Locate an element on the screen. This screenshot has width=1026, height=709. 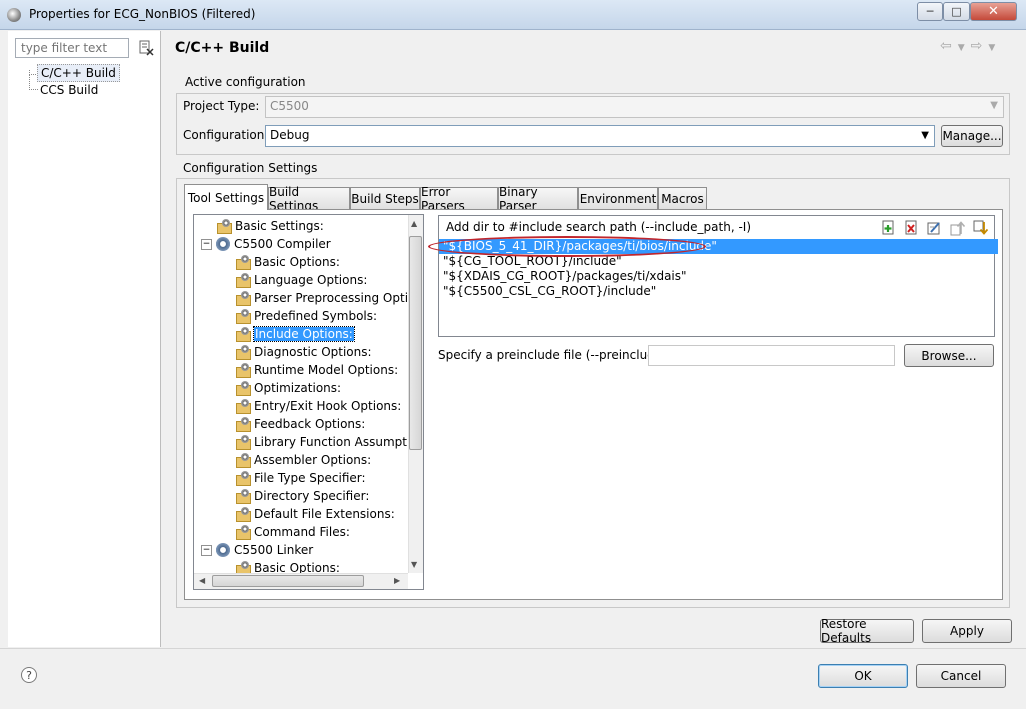
tab-environment: Environment is located at coordinates (618, 198).